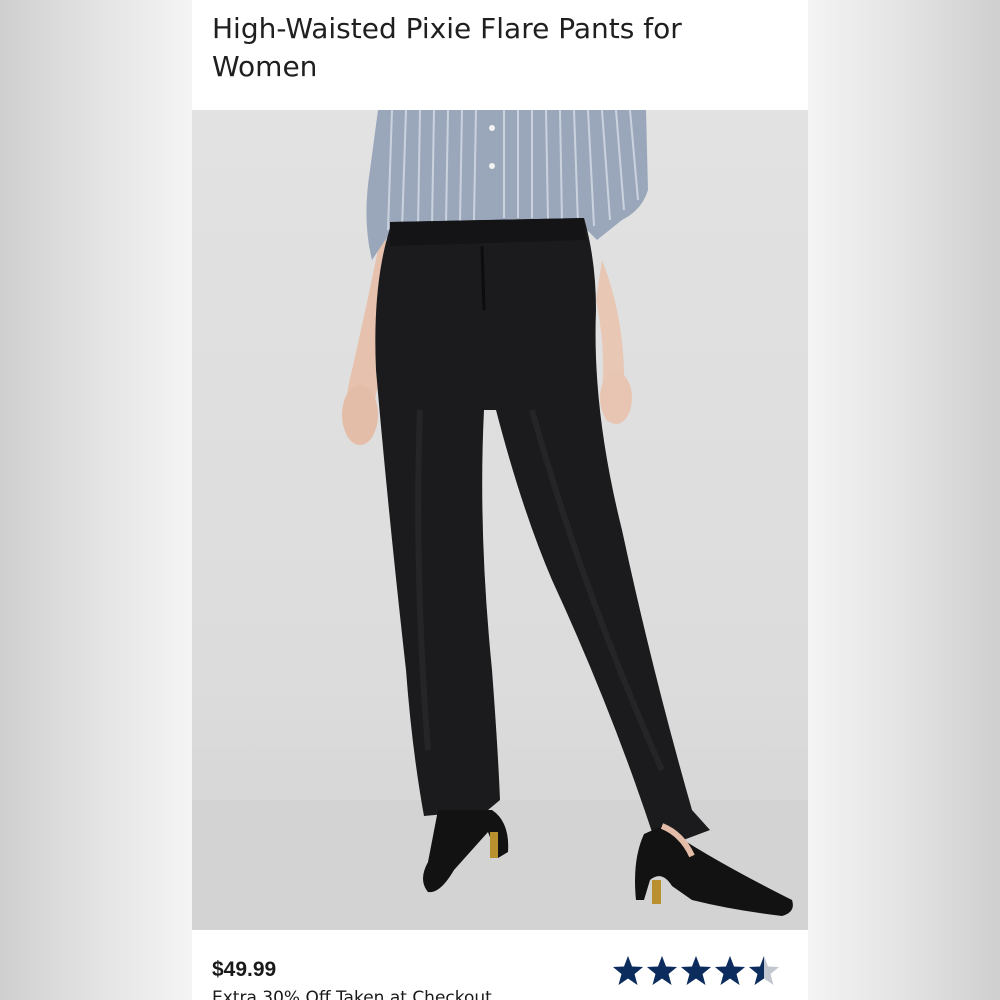 The height and width of the screenshot is (1000, 1000). I want to click on product-price: $49.99, so click(244, 969).